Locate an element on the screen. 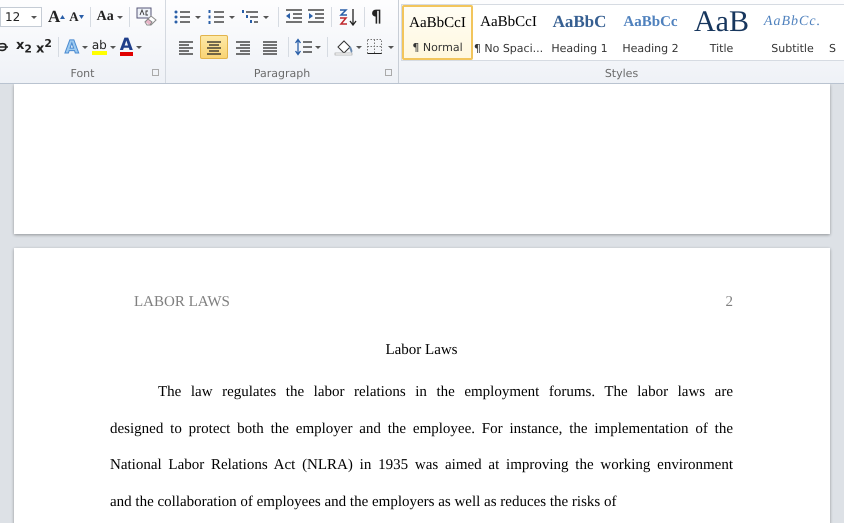 Image resolution: width=844 pixels, height=523 pixels. style-name: Heading 2 is located at coordinates (650, 48).